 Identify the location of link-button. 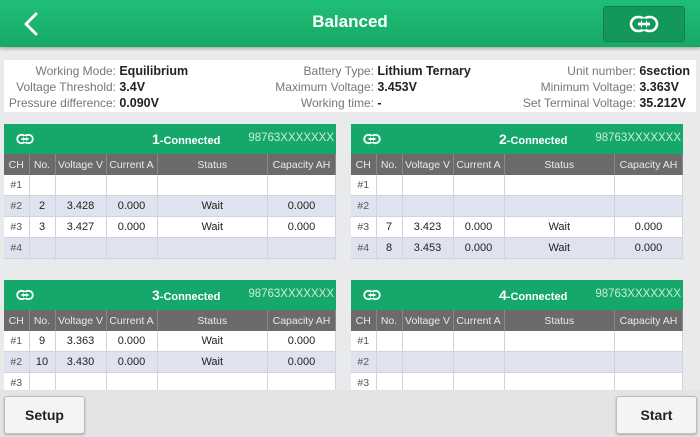
(644, 24).